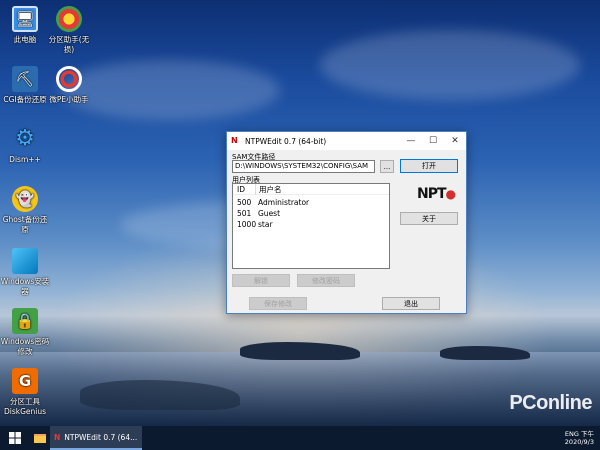 The width and height of the screenshot is (600, 450). What do you see at coordinates (25, 138) in the screenshot?
I see `gears-icon: ⚙` at bounding box center [25, 138].